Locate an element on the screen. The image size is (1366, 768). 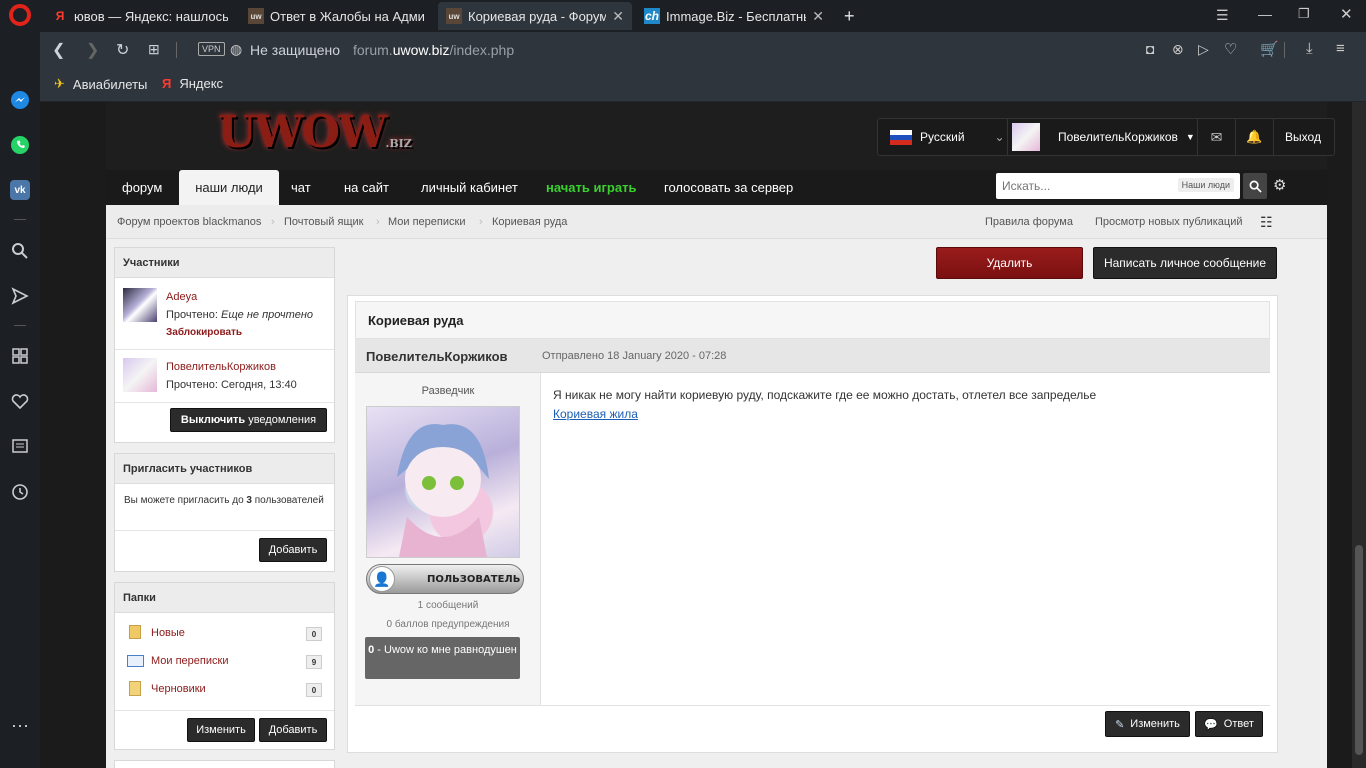
forward-icon: ❯ is located at coordinates (92, 50).